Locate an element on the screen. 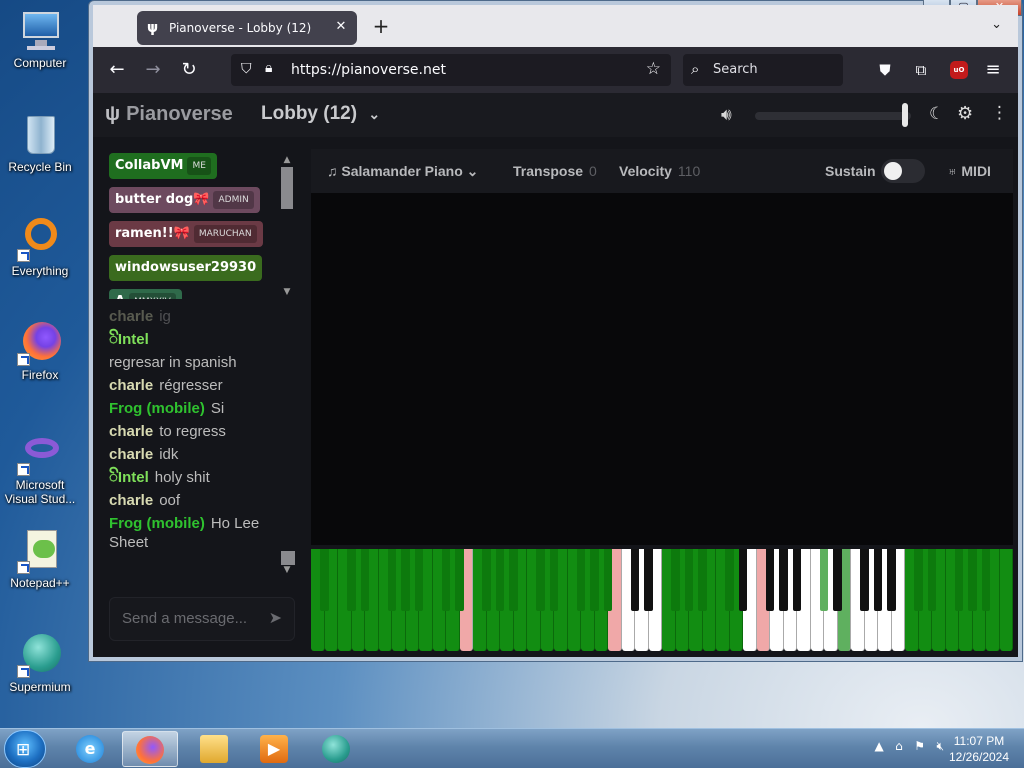  volume-slider is located at coordinates (833, 116).